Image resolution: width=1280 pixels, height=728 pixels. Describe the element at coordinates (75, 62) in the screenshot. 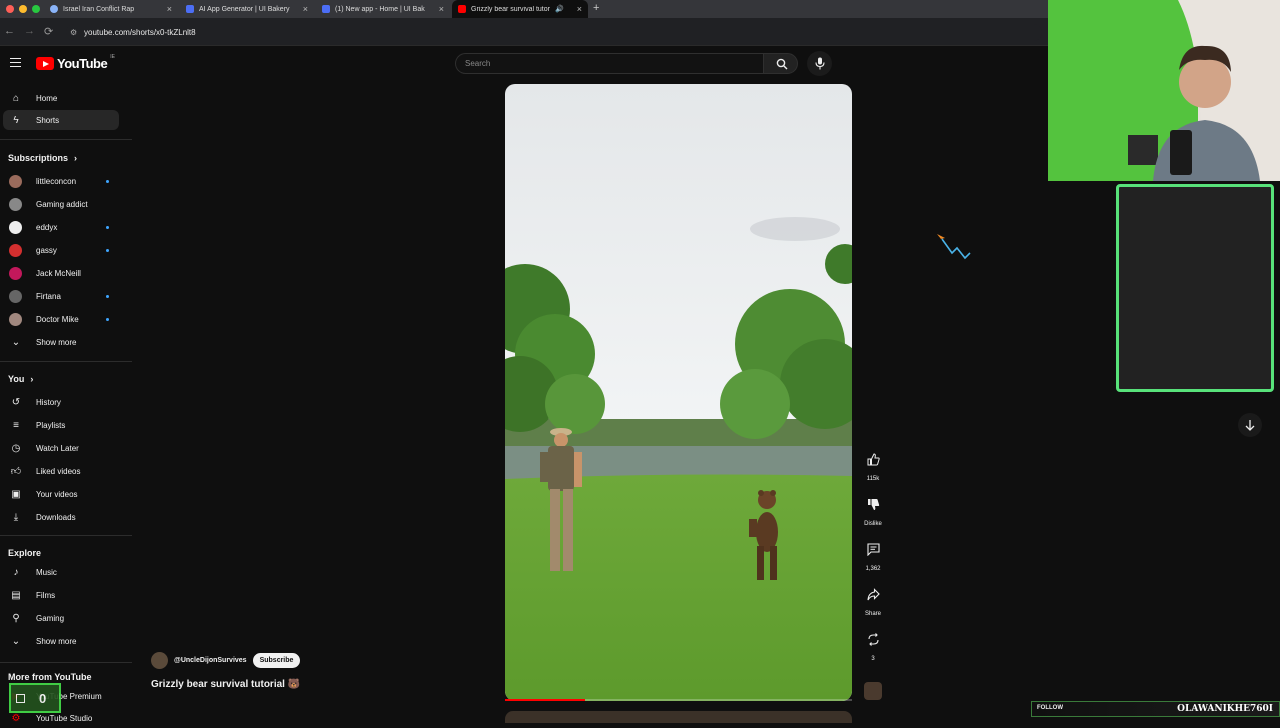

I see `youtube-logo: YouTube IE` at that location.